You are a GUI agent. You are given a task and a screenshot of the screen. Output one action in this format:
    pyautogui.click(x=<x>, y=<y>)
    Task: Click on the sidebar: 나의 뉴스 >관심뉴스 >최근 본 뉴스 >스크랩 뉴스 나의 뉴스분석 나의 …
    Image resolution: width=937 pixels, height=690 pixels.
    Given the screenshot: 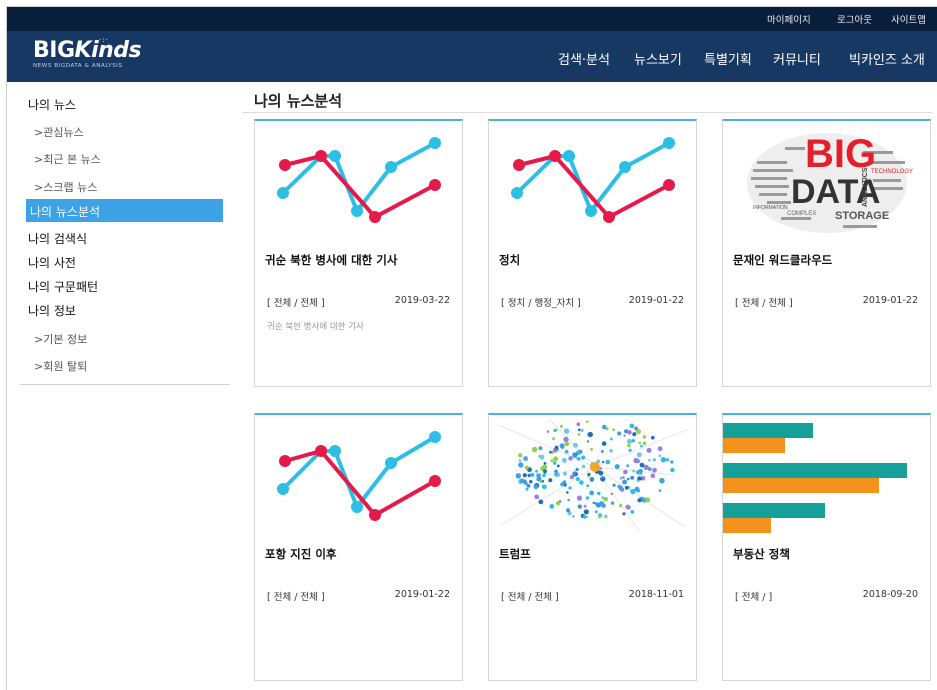 What is the action you would take?
    pyautogui.click(x=125, y=235)
    